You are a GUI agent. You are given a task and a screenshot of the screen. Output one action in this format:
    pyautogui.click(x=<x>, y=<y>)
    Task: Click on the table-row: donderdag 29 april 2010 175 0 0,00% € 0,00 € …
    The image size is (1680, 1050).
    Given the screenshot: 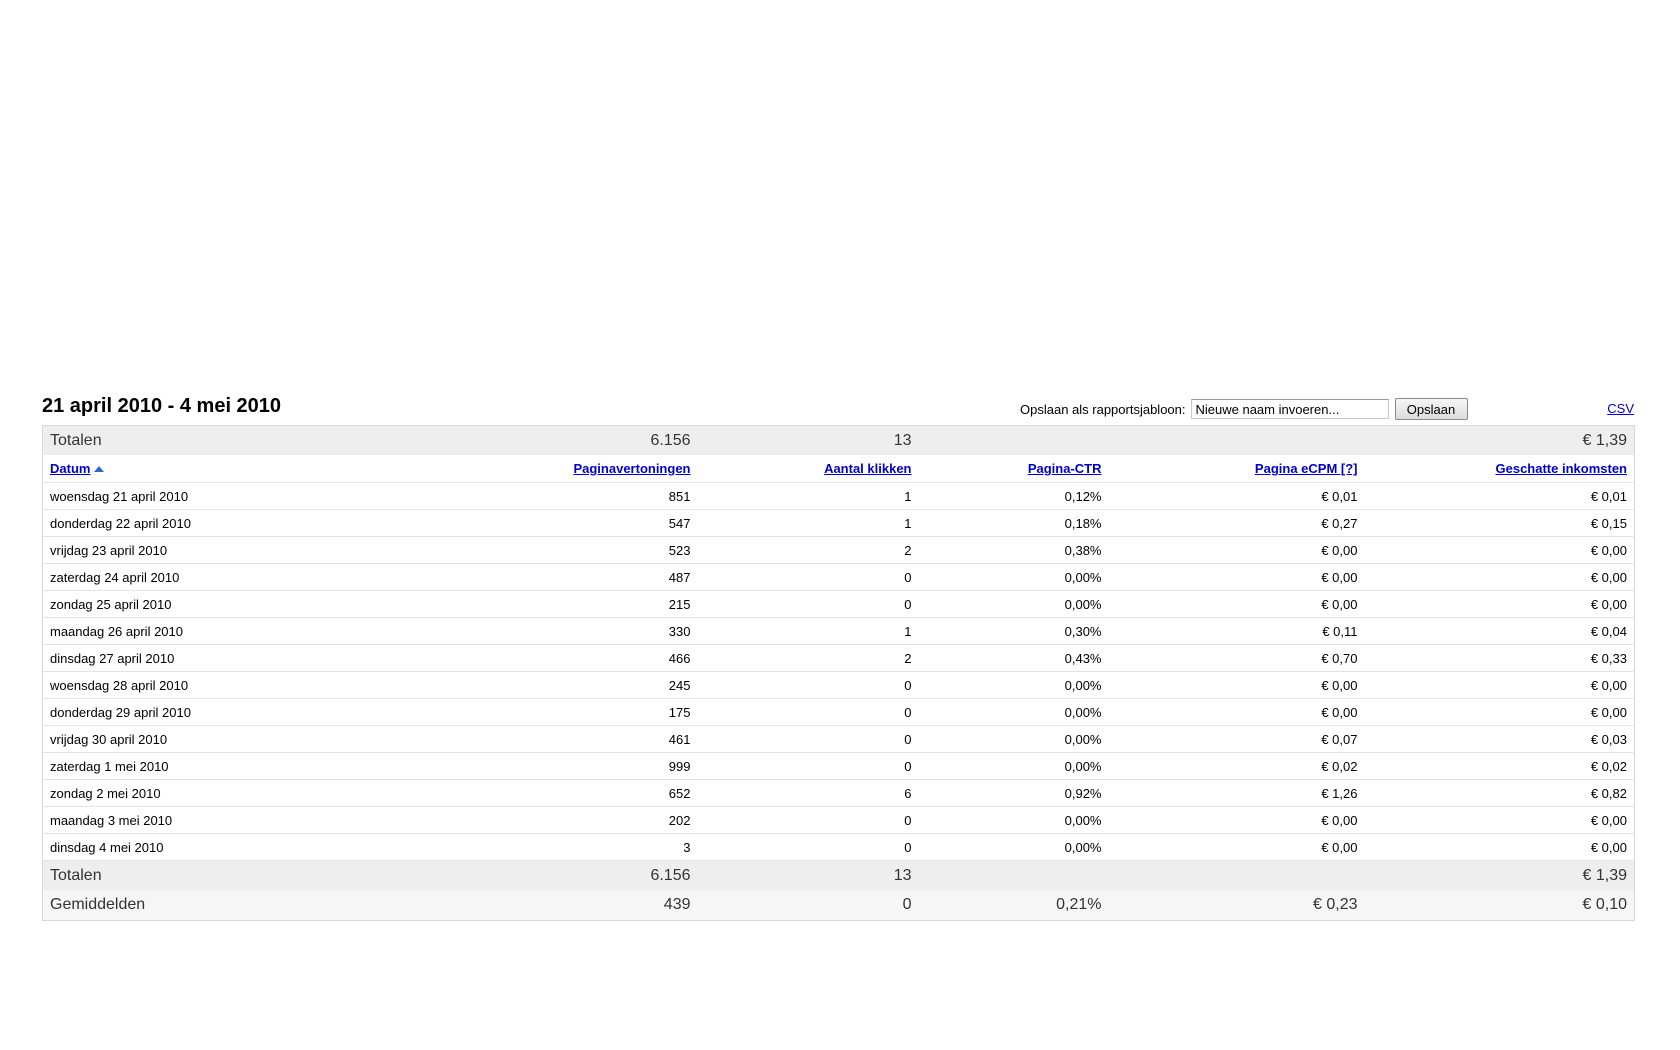 What is the action you would take?
    pyautogui.click(x=838, y=712)
    